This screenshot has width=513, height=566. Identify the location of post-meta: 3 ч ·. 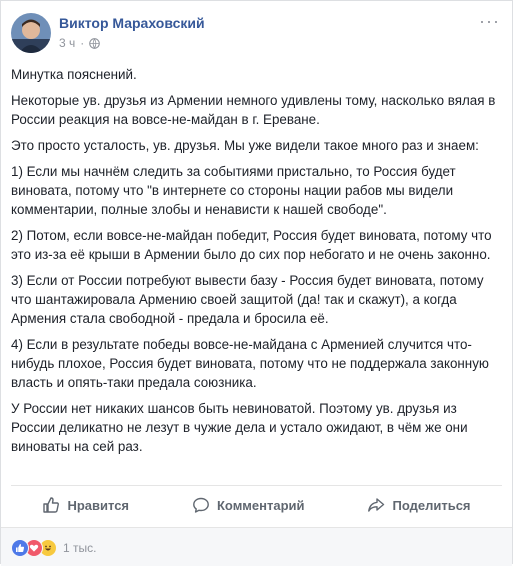
(80, 43).